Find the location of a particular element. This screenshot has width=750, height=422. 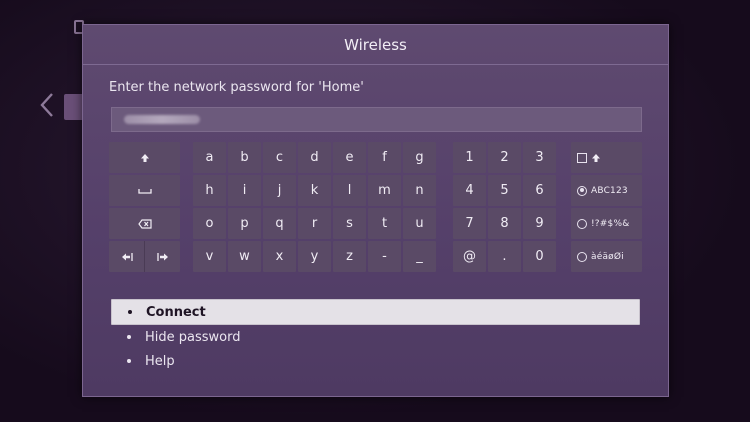

key-y: y is located at coordinates (314, 256).